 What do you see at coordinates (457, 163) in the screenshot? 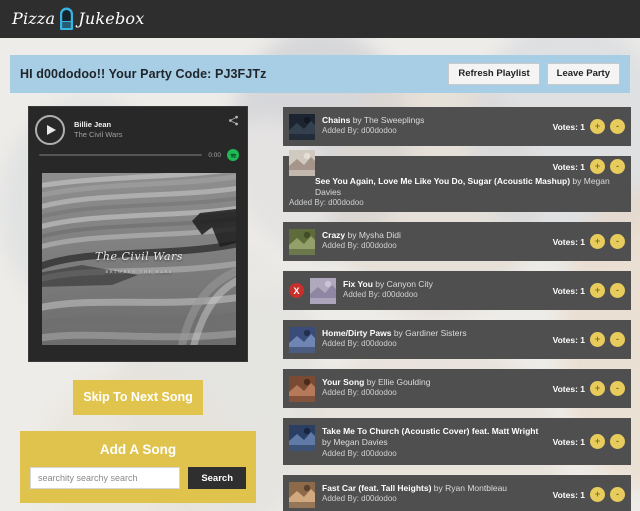
I see `song-top-row: Votes: 1 + -` at bounding box center [457, 163].